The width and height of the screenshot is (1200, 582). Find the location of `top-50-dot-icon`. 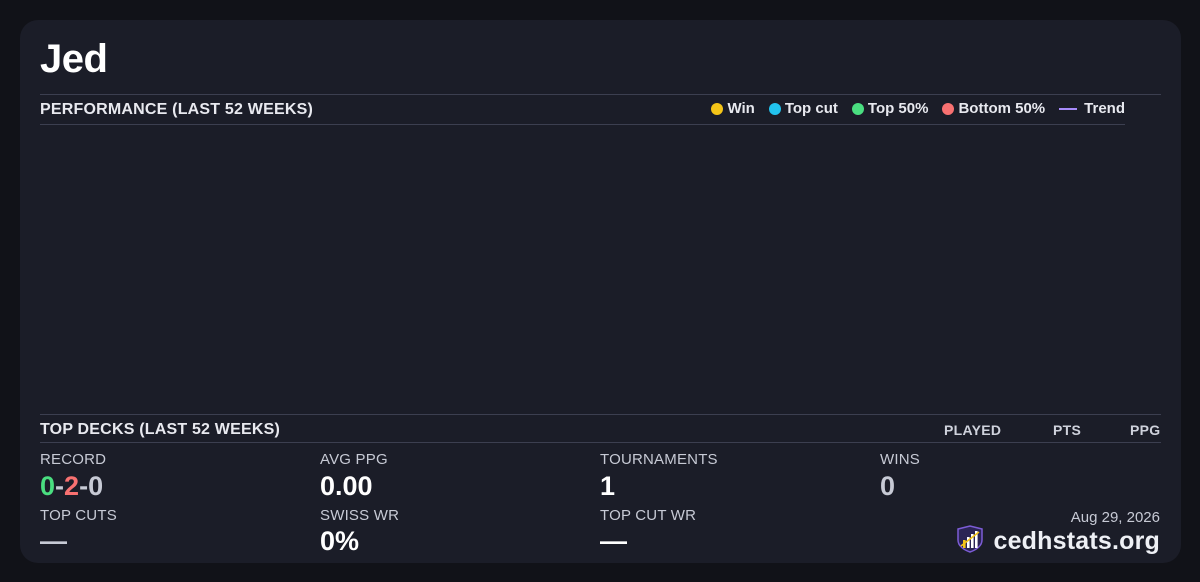

top-50-dot-icon is located at coordinates (857, 108).